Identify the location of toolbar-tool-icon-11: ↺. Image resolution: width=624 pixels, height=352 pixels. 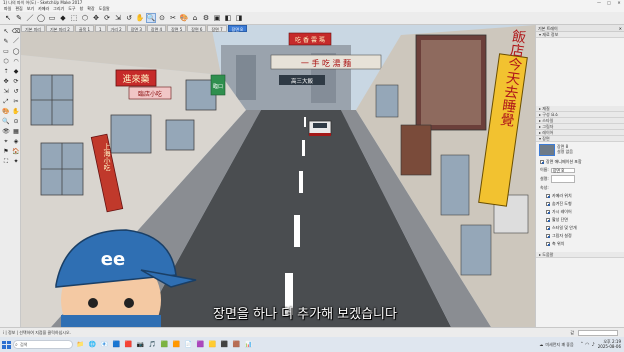
(129, 18).